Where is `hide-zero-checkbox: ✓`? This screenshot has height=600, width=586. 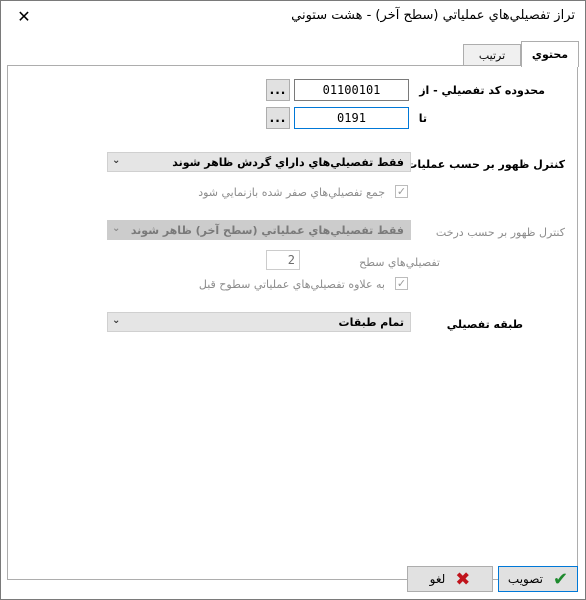 hide-zero-checkbox: ✓ is located at coordinates (401, 191).